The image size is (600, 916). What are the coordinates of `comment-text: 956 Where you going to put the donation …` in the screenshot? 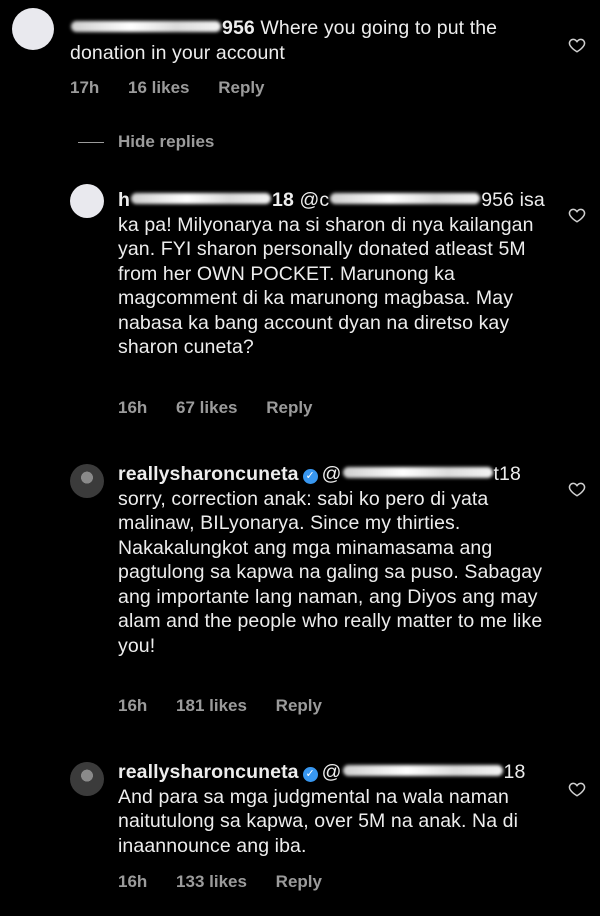 It's located at (284, 40).